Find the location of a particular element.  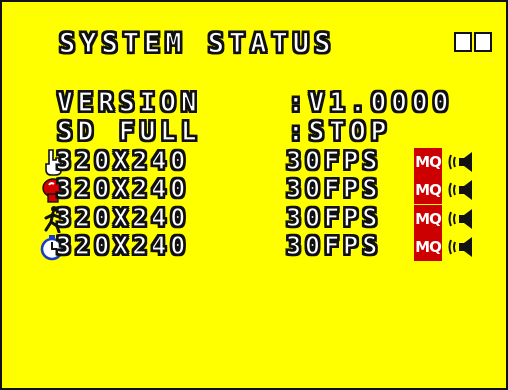

sd-full-value: :STOP is located at coordinates (339, 132).